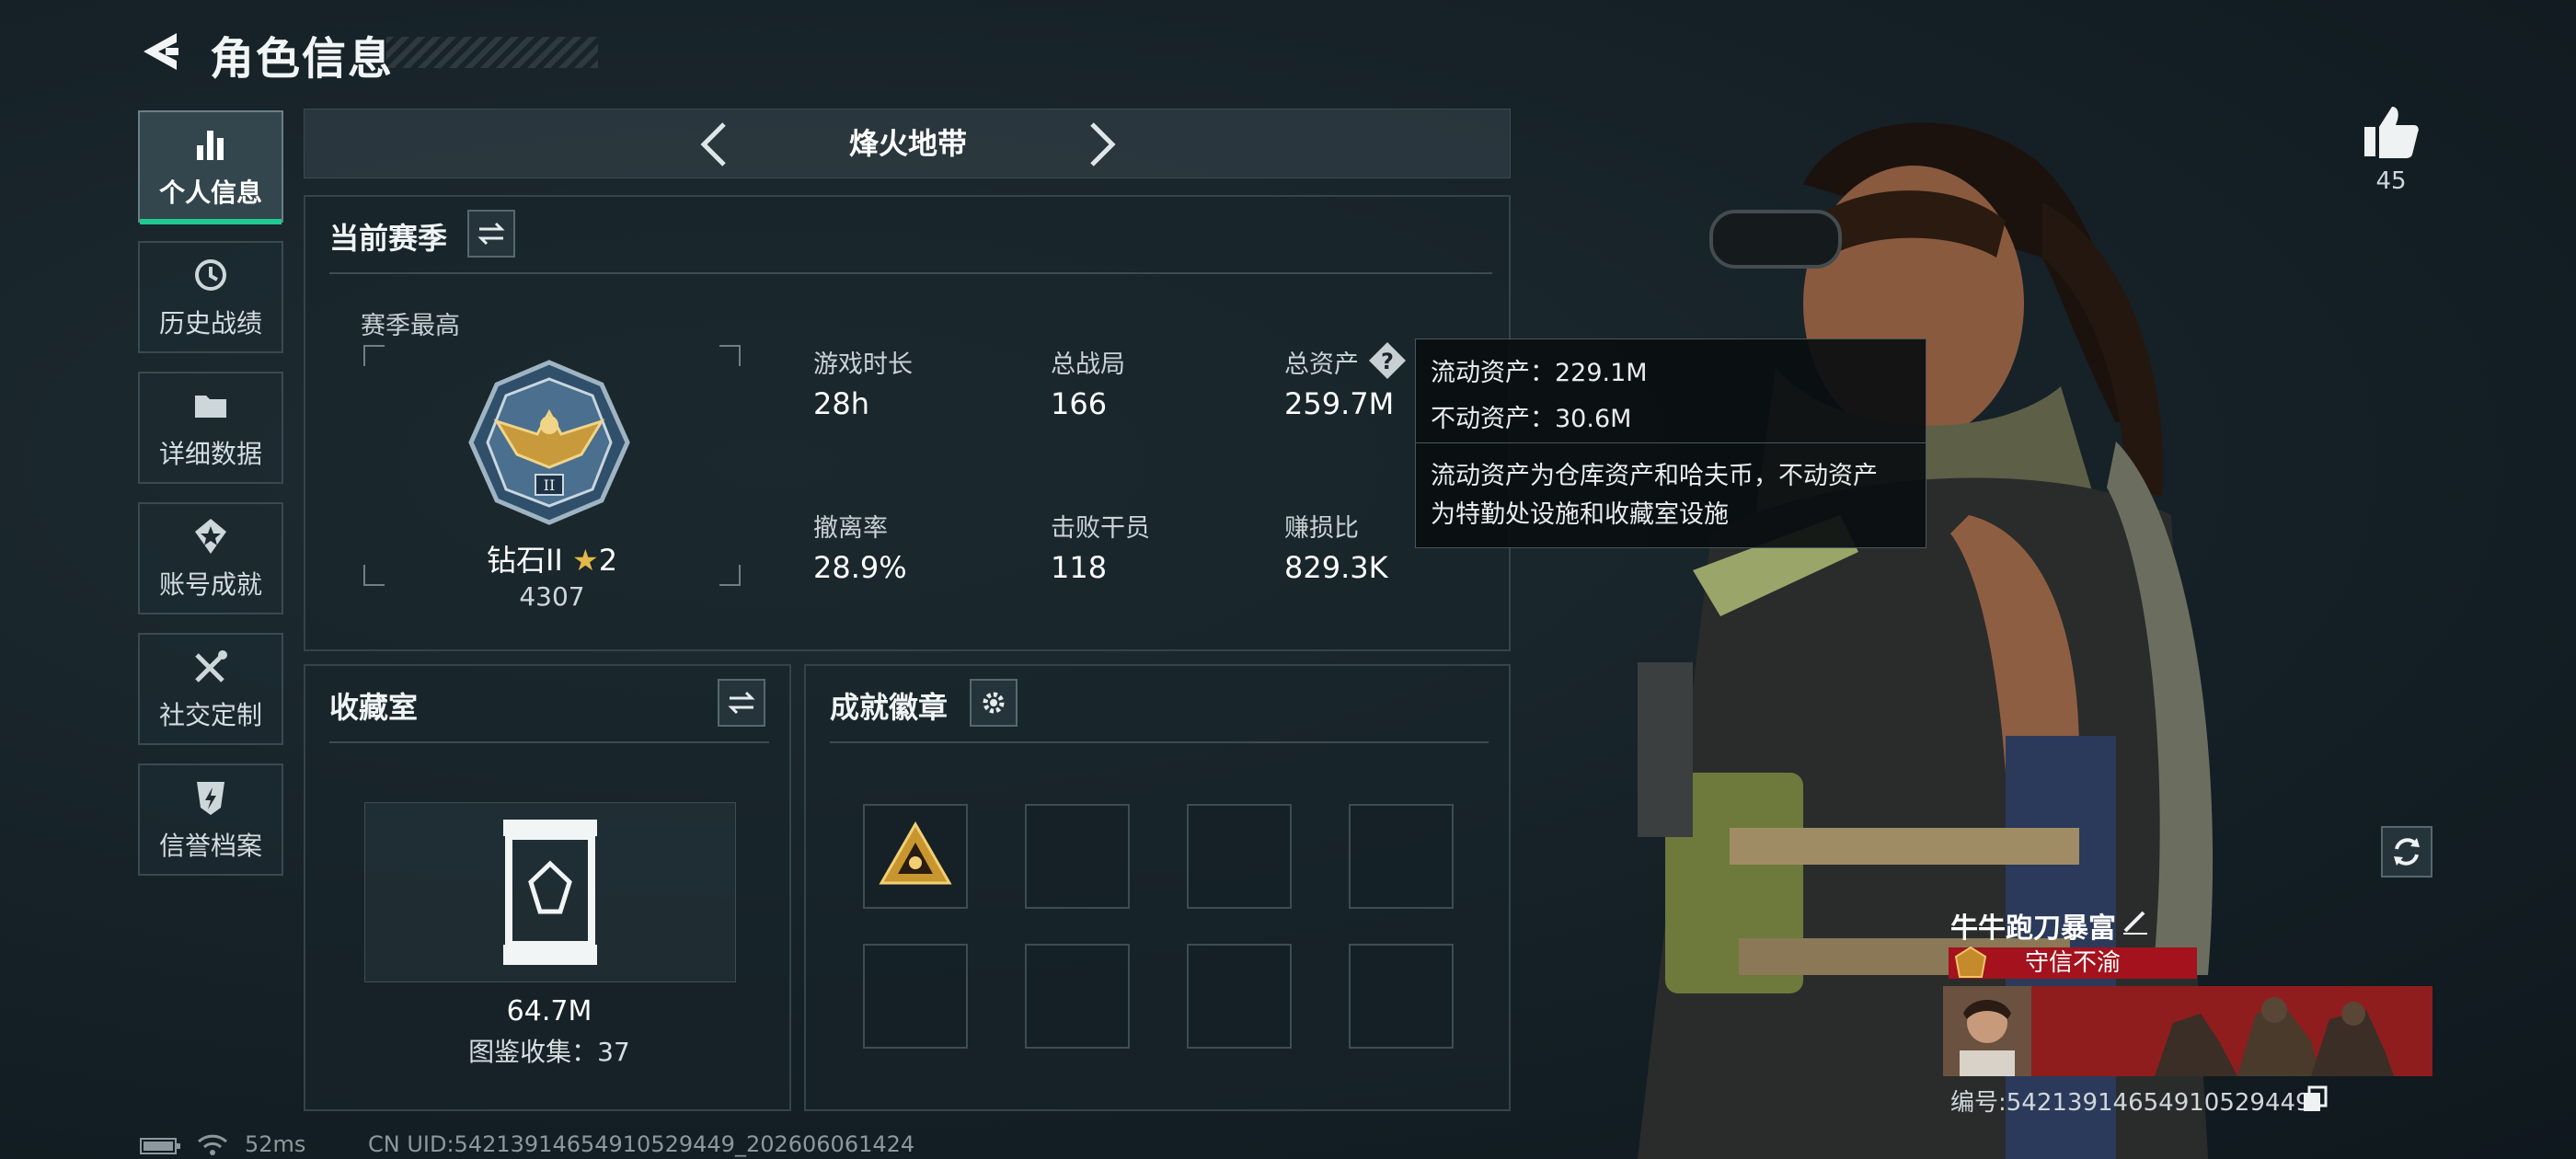 The width and height of the screenshot is (2576, 1159). Describe the element at coordinates (210, 689) in the screenshot. I see `sidebar-item-social: 社交定制` at that location.